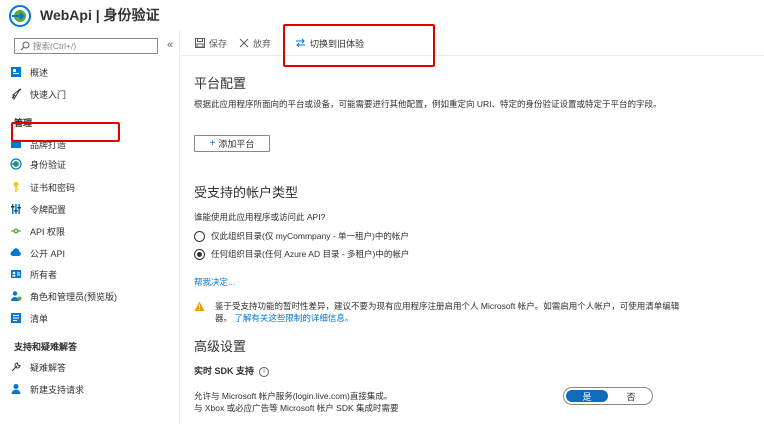 This screenshot has height=424, width=764. I want to click on sidebar-item-troubleshooting: 疑难解答, so click(90, 367).